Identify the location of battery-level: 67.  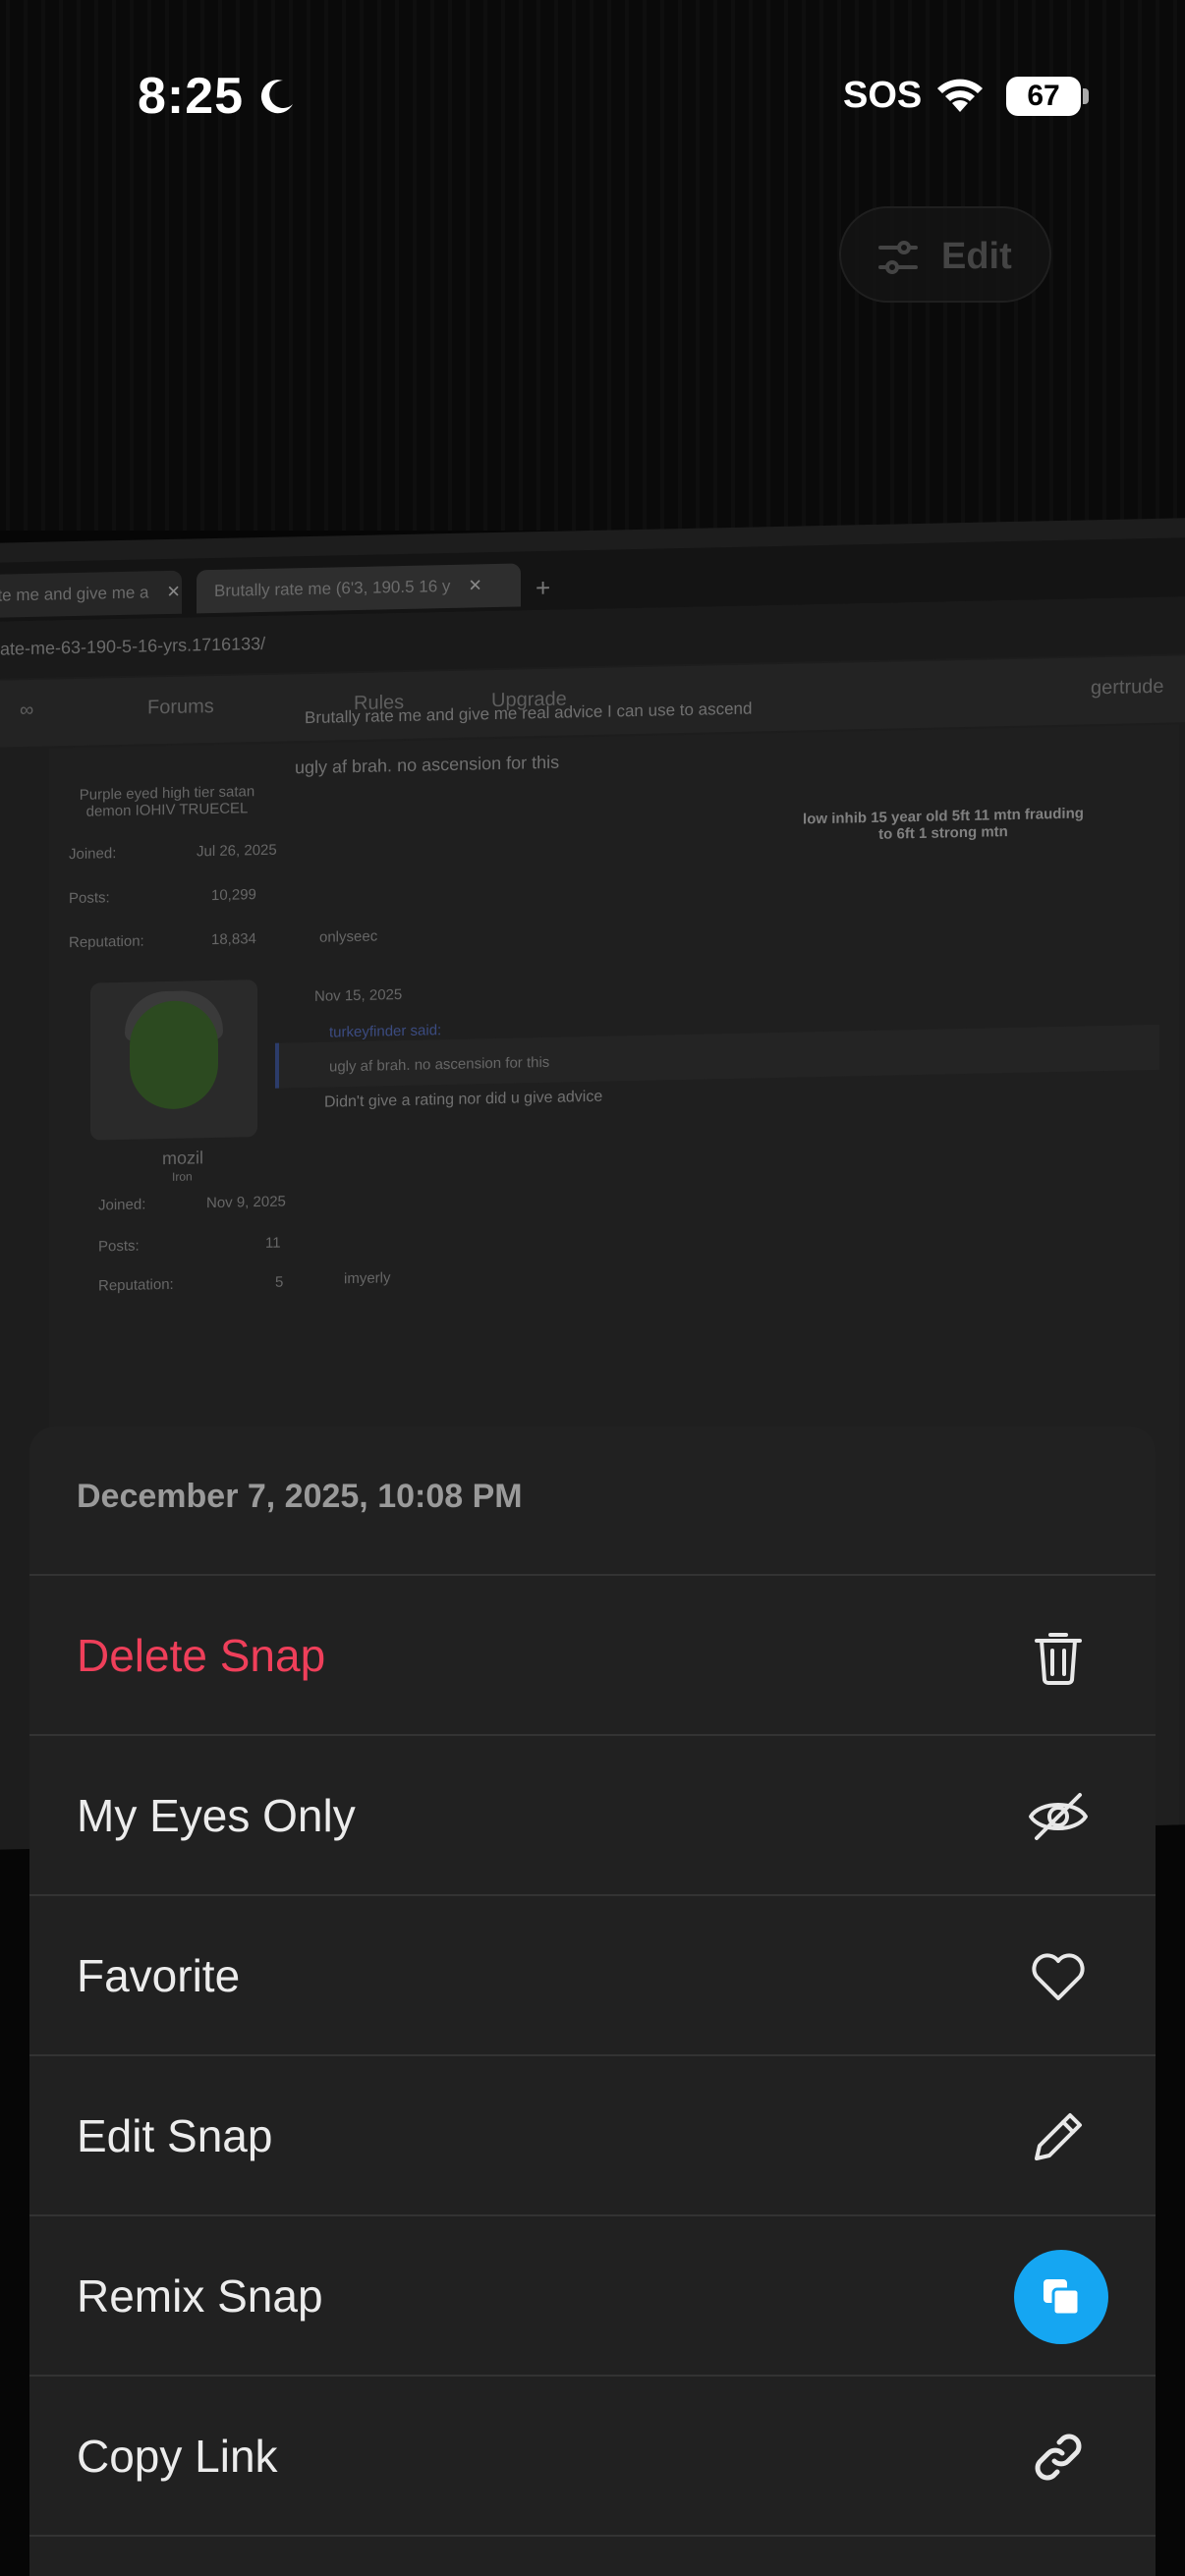
(1044, 96).